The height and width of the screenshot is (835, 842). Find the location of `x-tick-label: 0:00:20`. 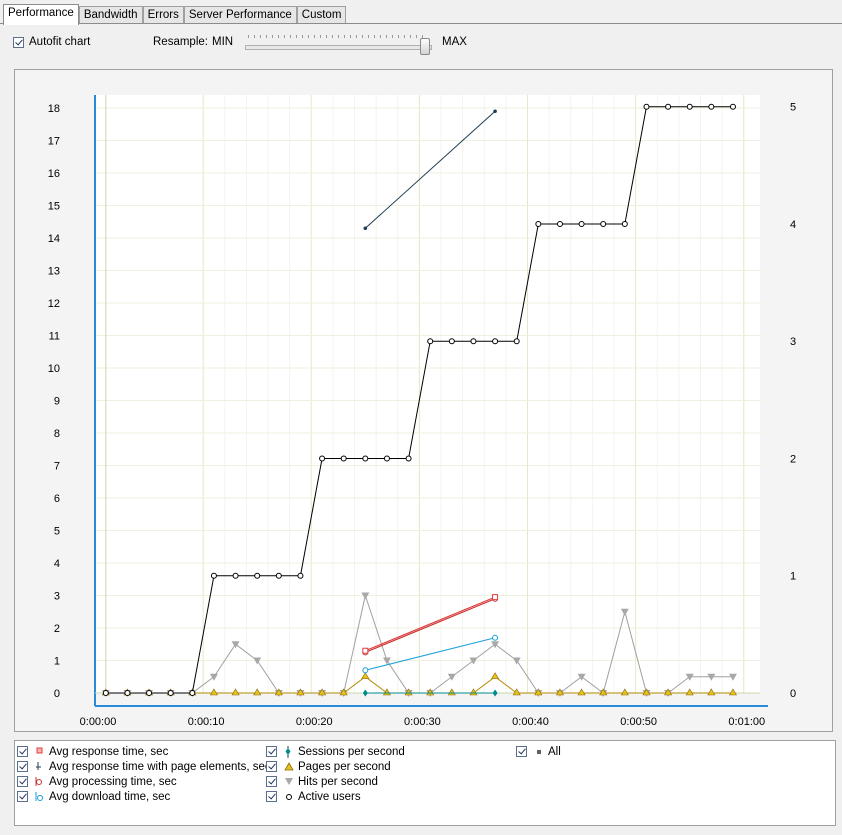

x-tick-label: 0:00:20 is located at coordinates (314, 722).